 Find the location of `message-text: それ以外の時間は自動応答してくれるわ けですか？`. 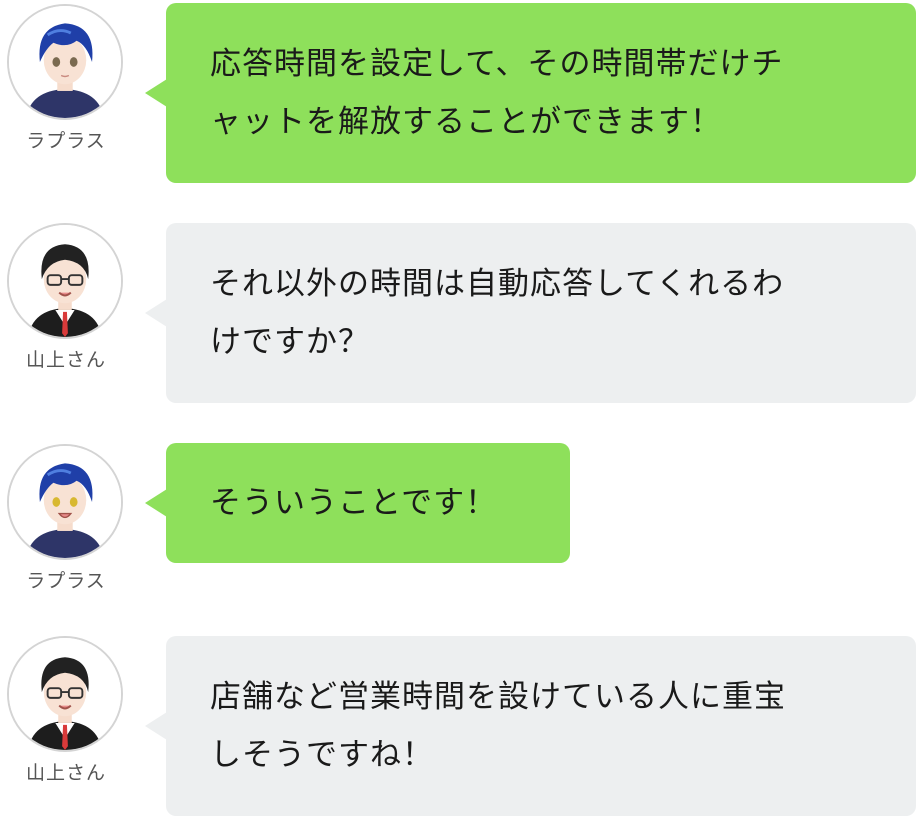

message-text: それ以外の時間は自動応答してくれるわ けですか？ is located at coordinates (497, 313).